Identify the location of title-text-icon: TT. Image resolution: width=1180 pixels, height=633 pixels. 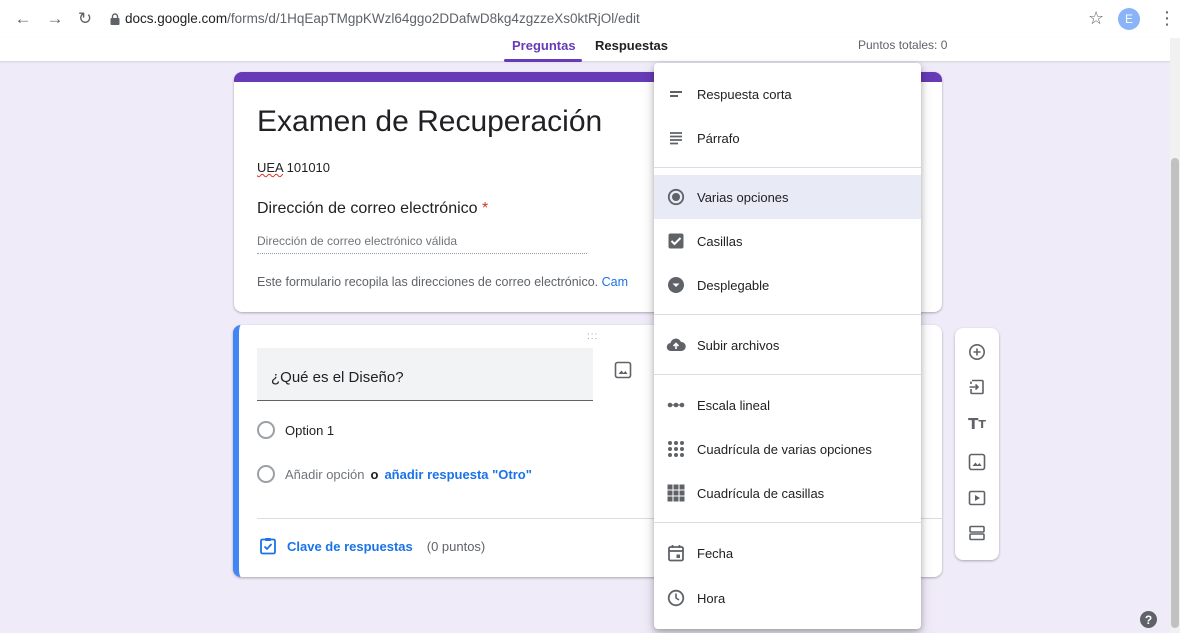
(977, 424).